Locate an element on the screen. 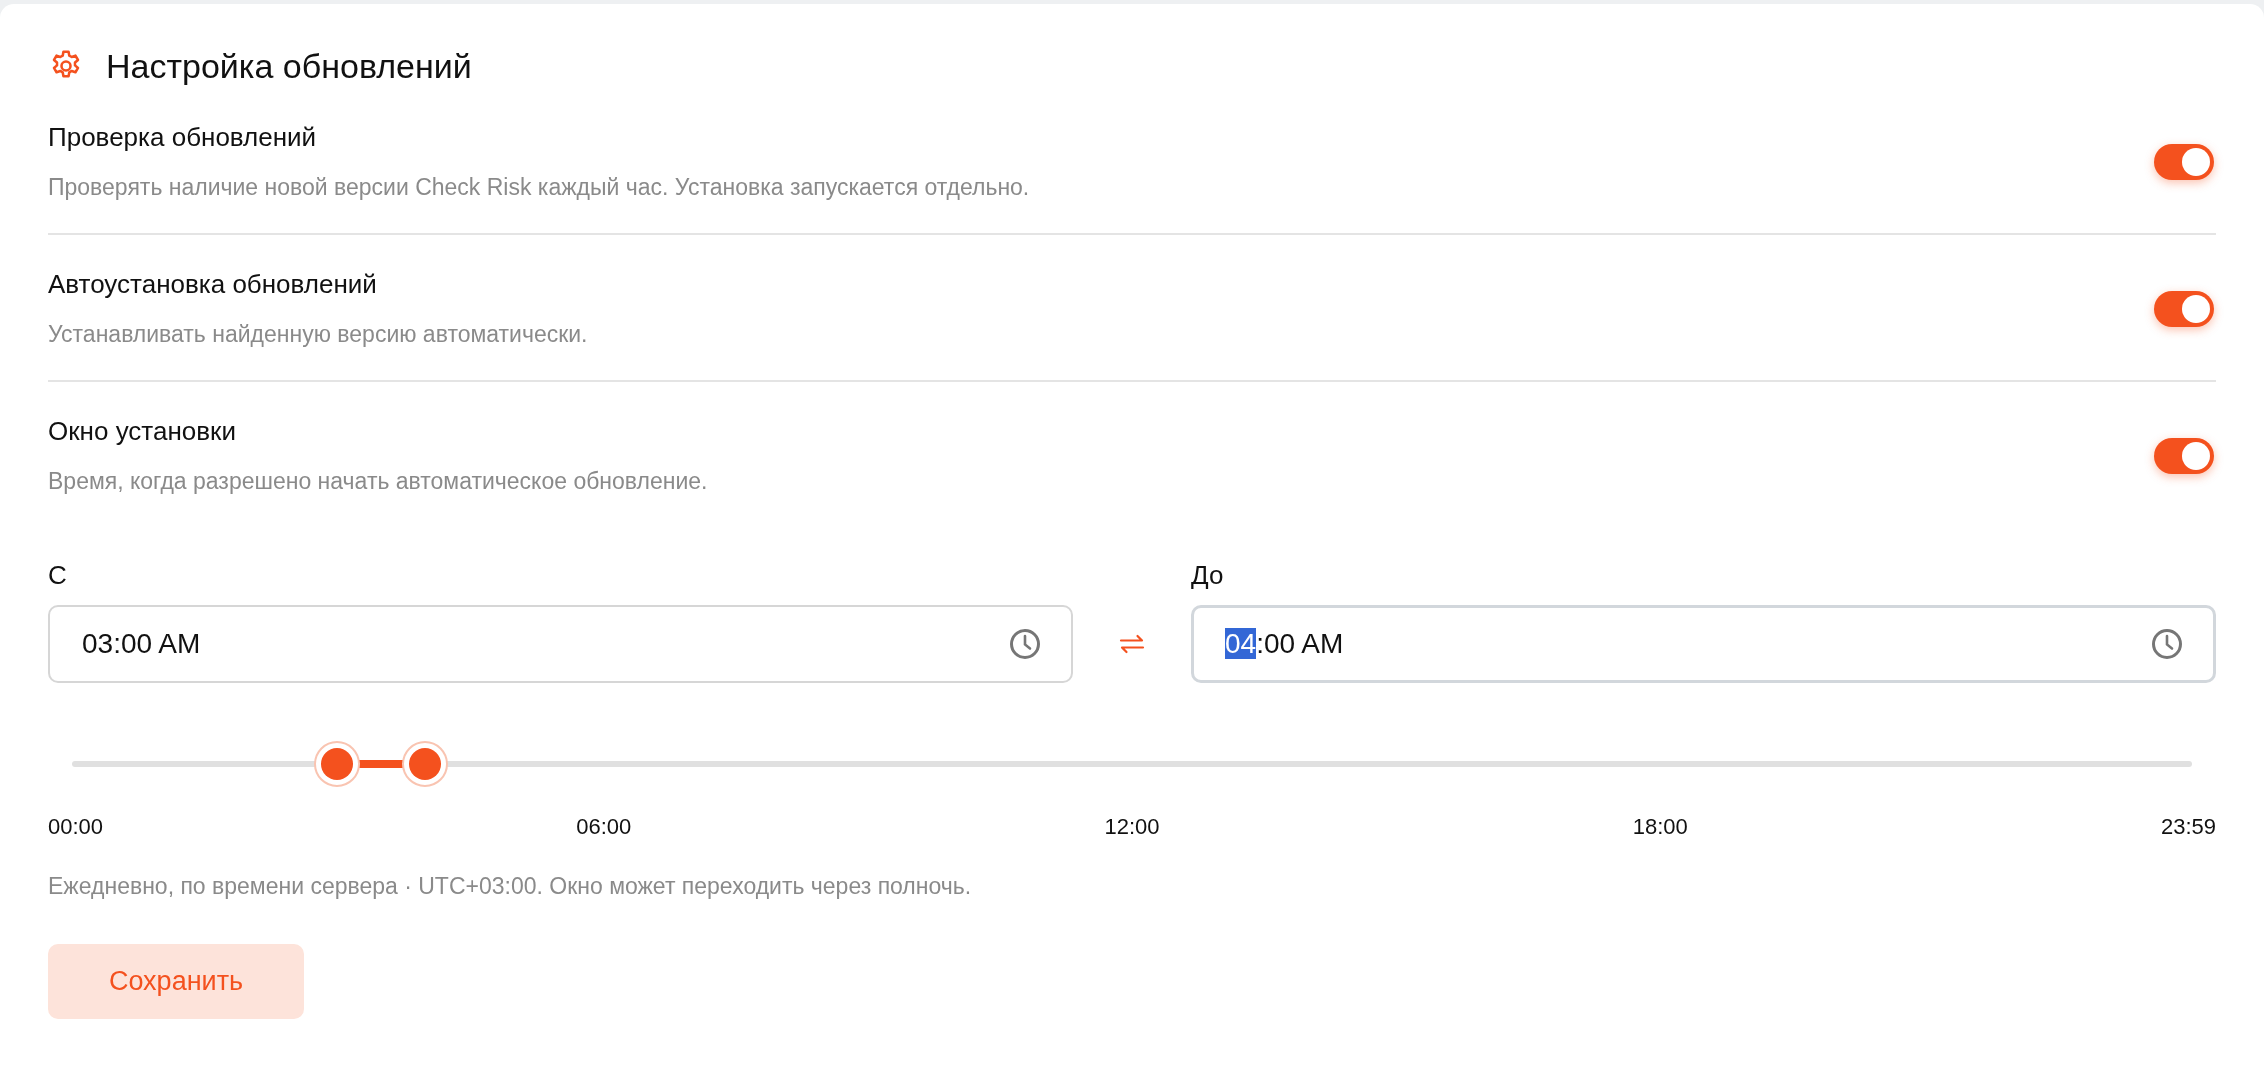 The height and width of the screenshot is (1070, 2264). schedule-note: Ежедневно, по времени сервера · UTC+03:00. Окно может переходить через полночь. is located at coordinates (510, 886).